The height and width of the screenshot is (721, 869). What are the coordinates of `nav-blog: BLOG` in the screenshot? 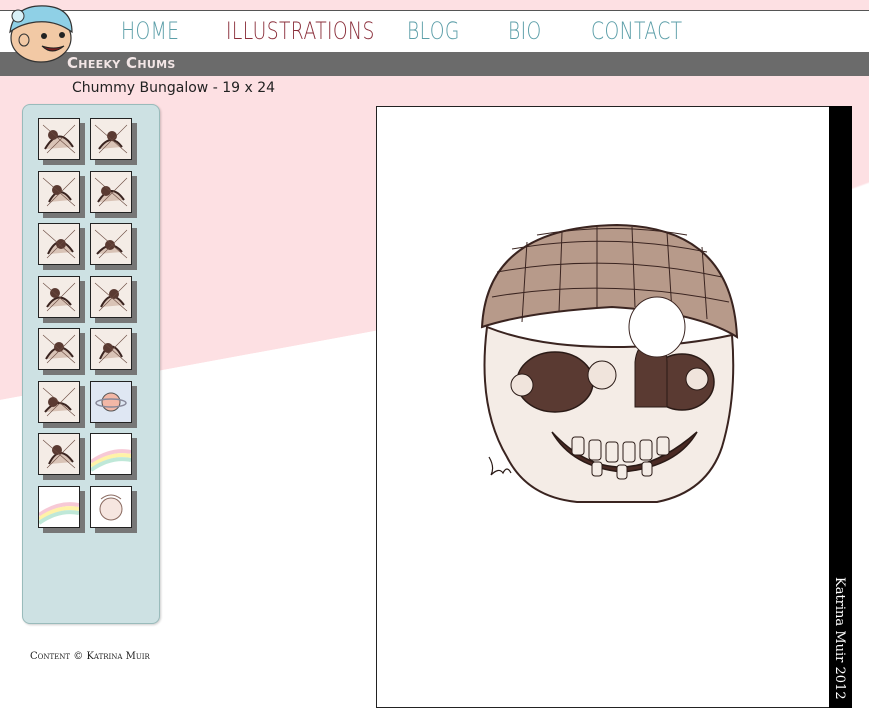 It's located at (433, 31).